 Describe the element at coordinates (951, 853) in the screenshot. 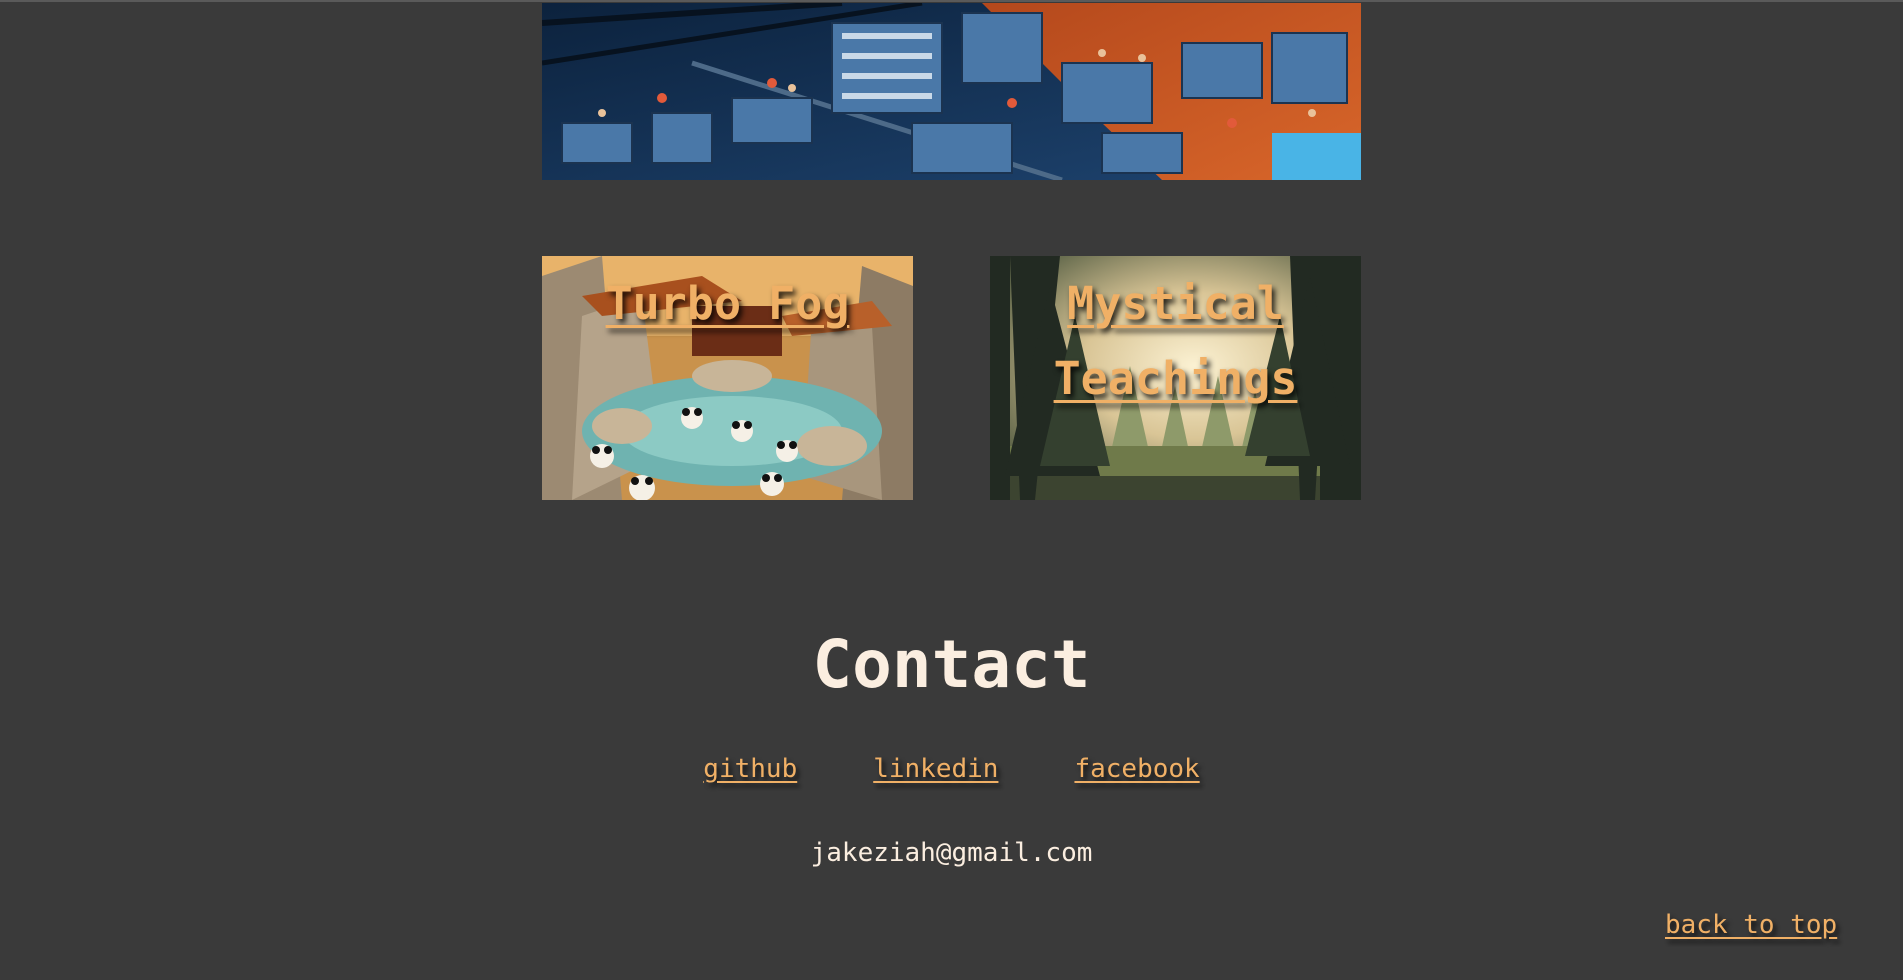

I see `contact-email: jakeziah@gmail.com` at that location.